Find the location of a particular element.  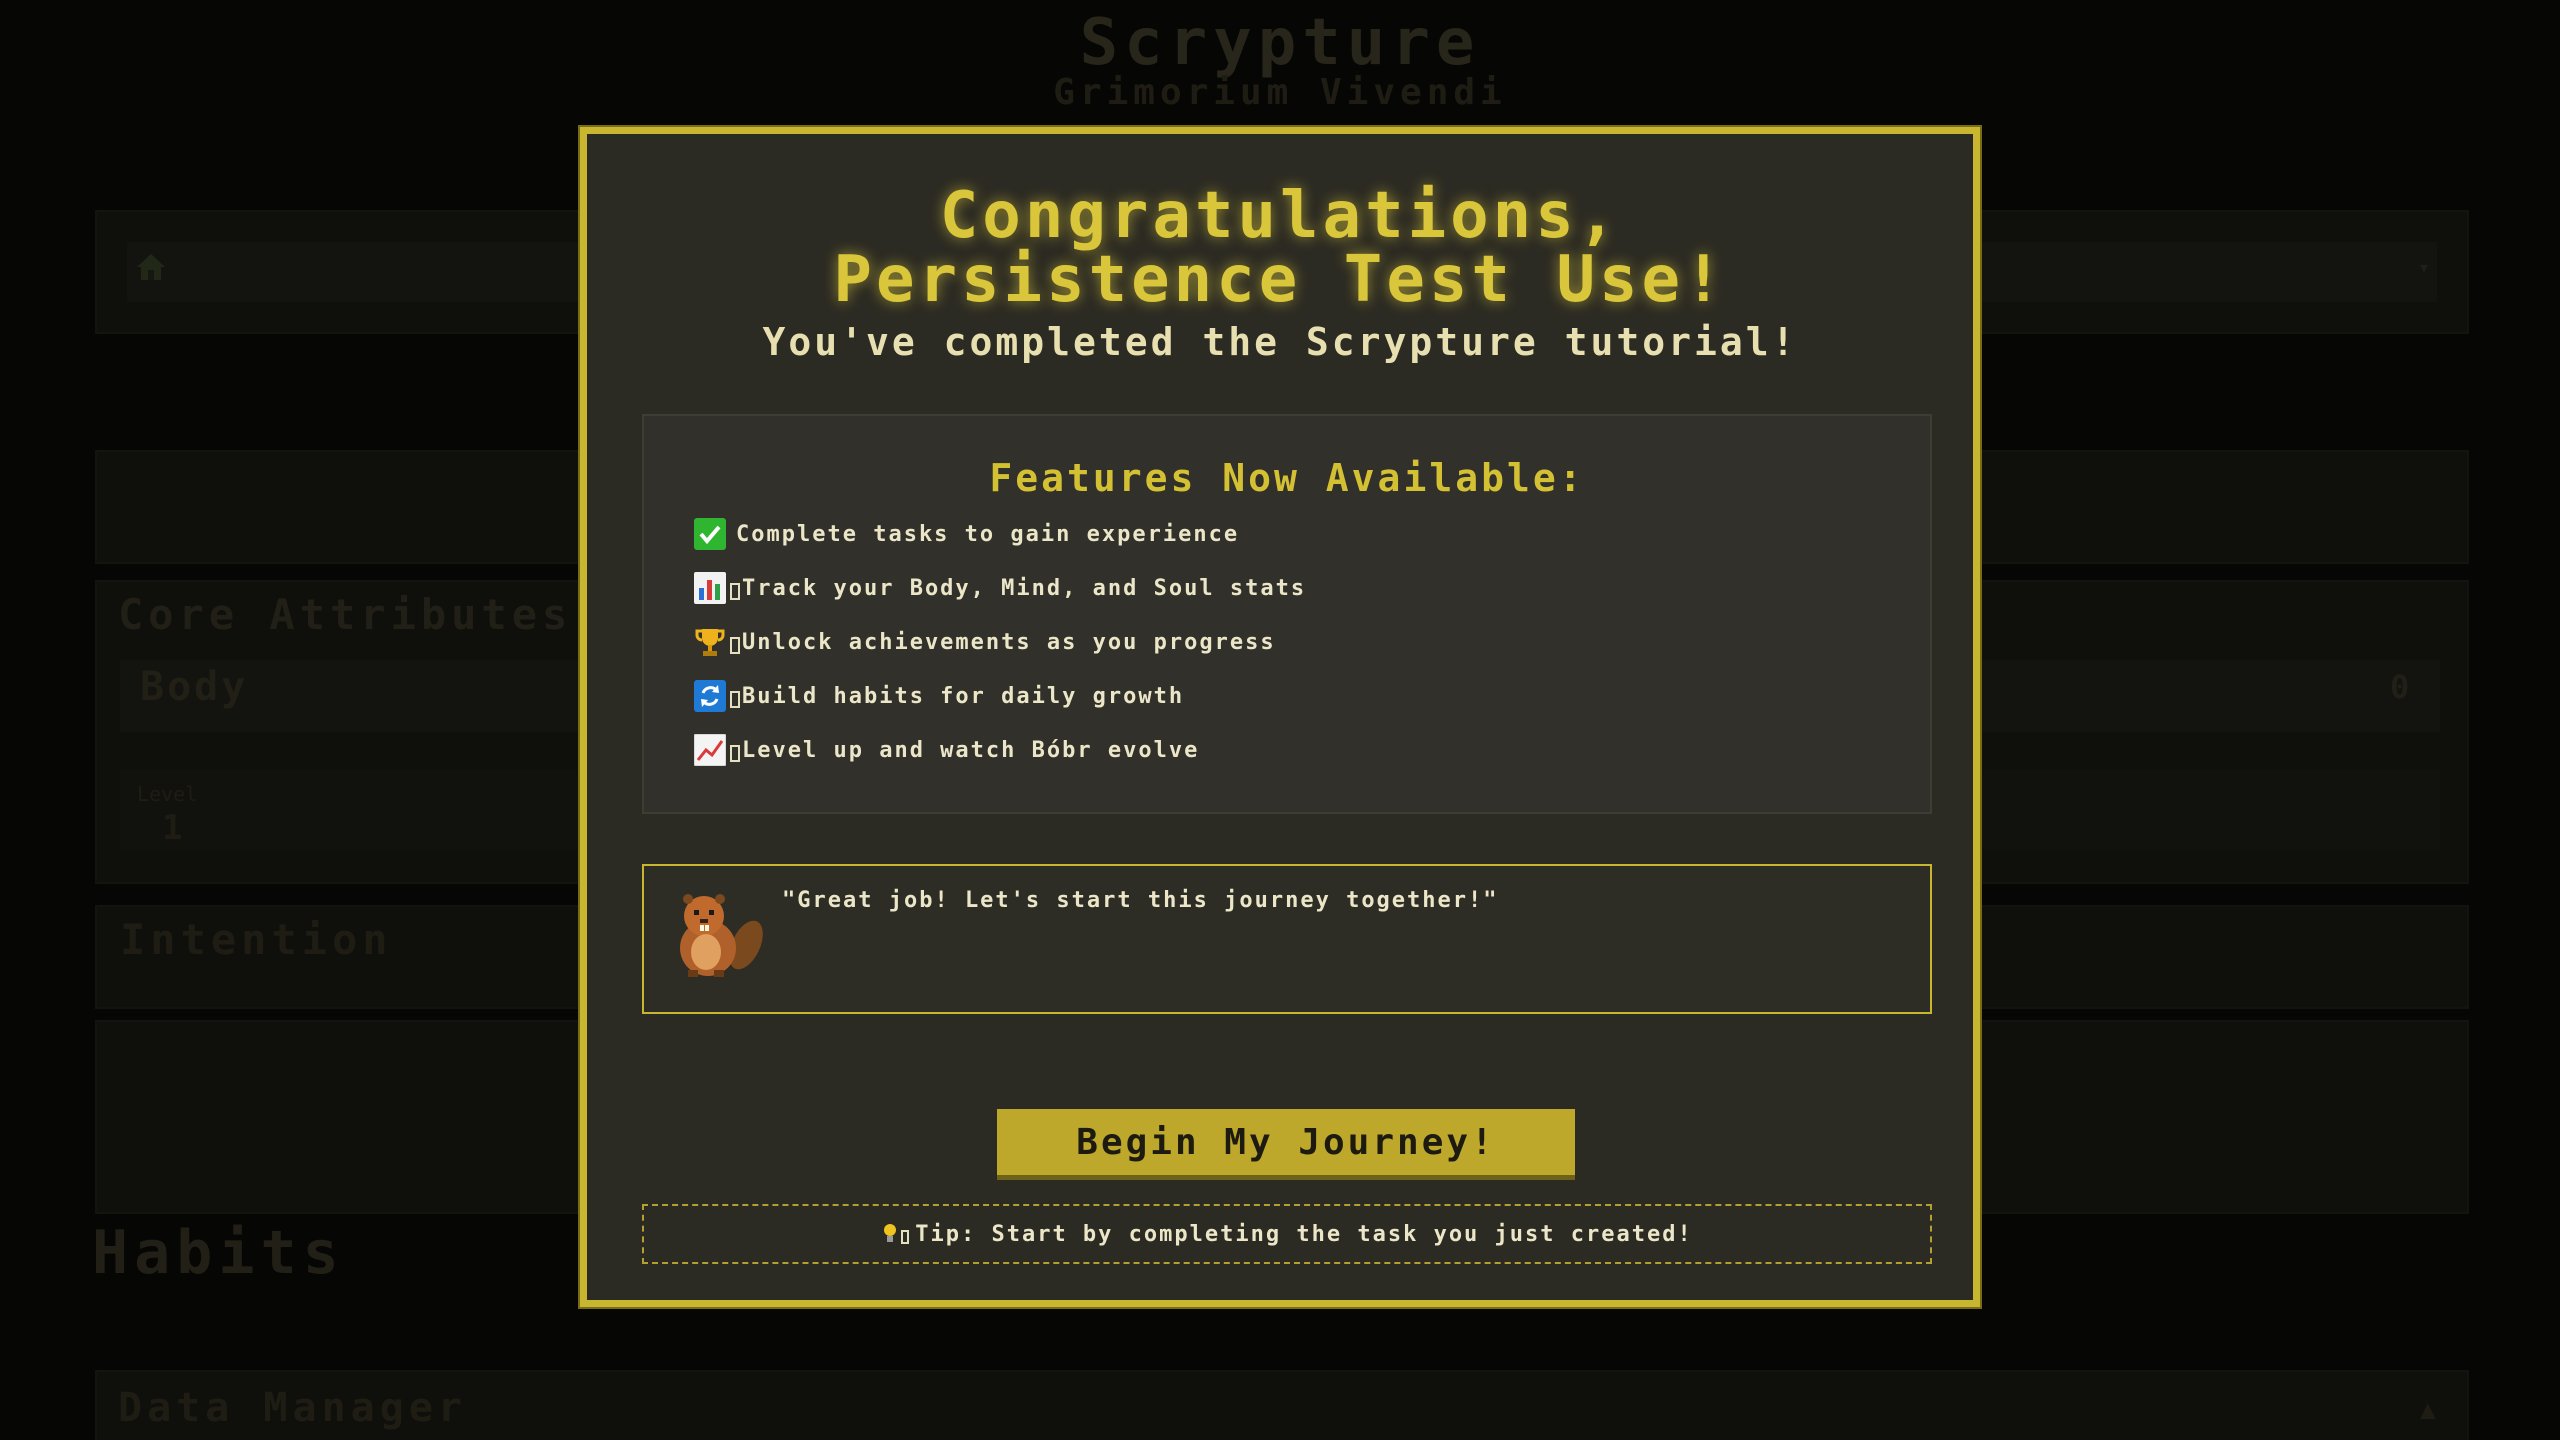

modal-title: Congratulations, Persistence Test Use! is located at coordinates (1280, 248).